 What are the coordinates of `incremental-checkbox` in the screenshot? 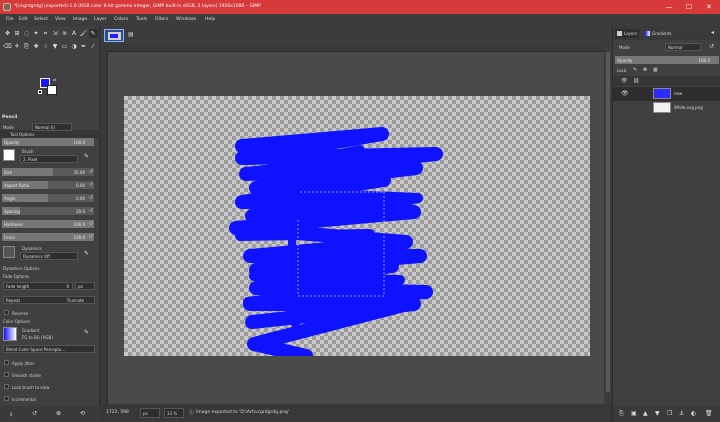 It's located at (6, 398).